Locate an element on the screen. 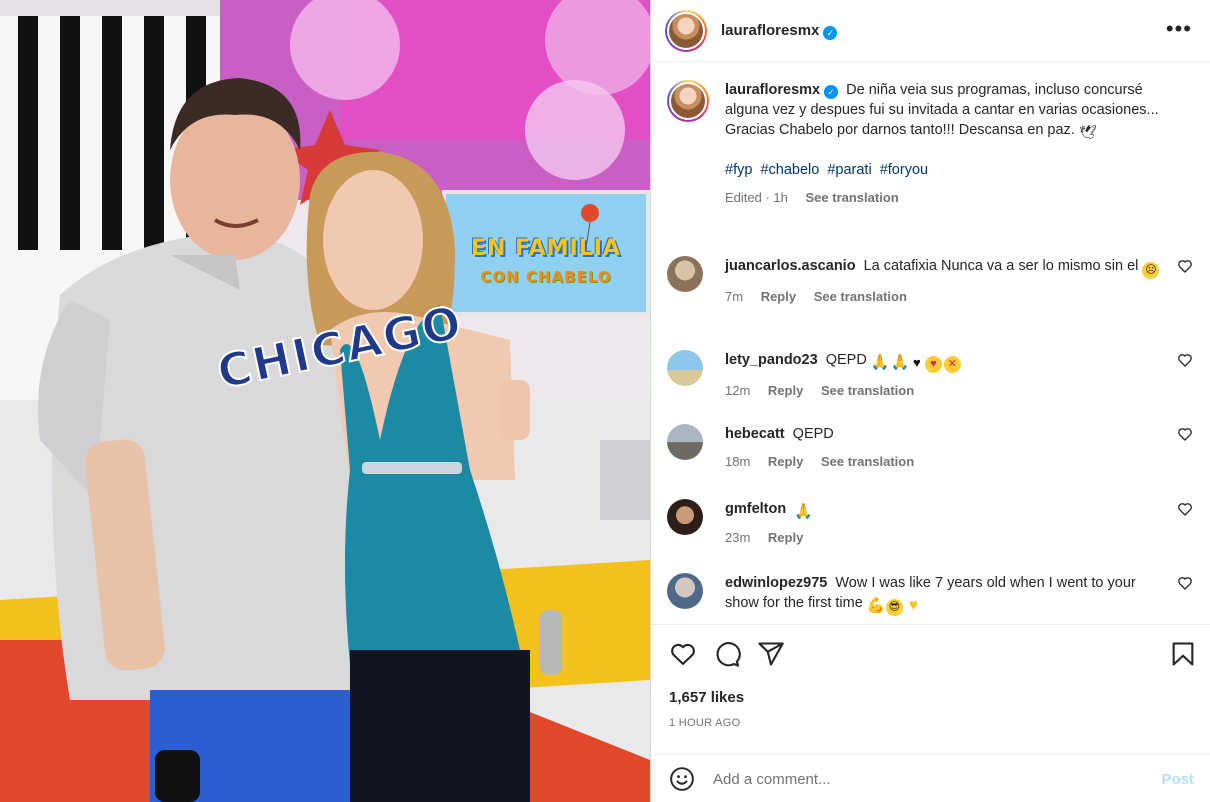 The width and height of the screenshot is (1210, 802). edited-label: Edited · 1h is located at coordinates (756, 197).